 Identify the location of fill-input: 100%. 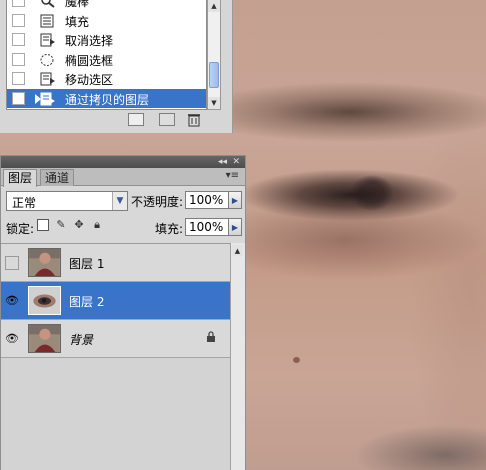
(207, 227).